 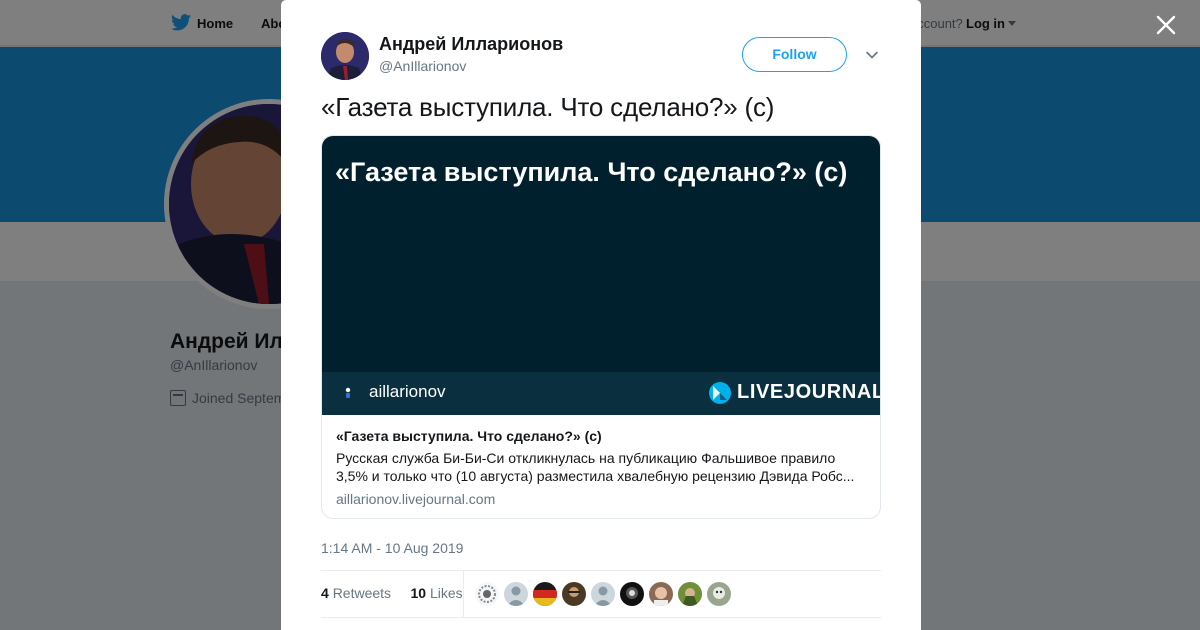 What do you see at coordinates (591, 172) in the screenshot?
I see `card-image-title: «Газета выступила. Что сделано?» (с)` at bounding box center [591, 172].